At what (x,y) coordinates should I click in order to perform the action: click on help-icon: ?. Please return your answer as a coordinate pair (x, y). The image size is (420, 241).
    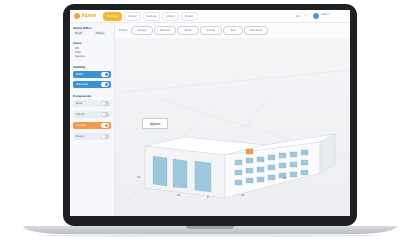
    Looking at the image, I should click on (306, 16).